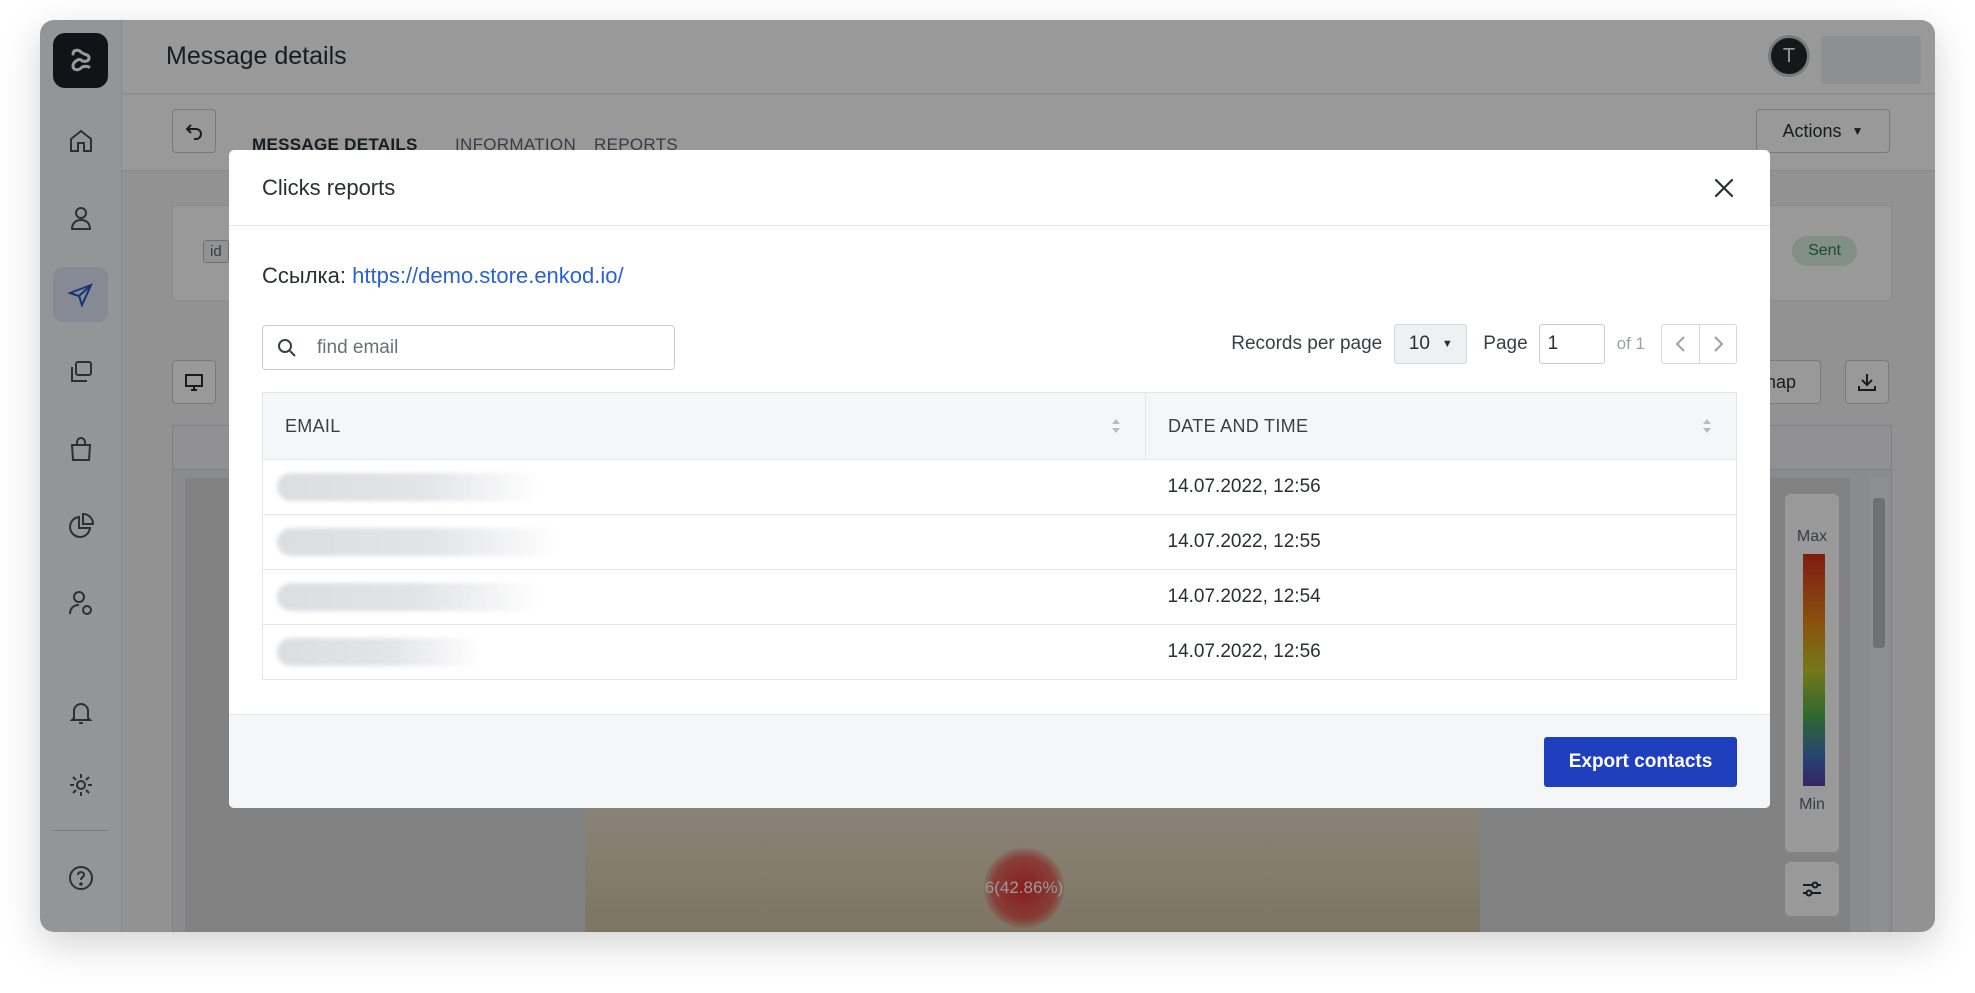  I want to click on page-number-input, so click(1571, 344).